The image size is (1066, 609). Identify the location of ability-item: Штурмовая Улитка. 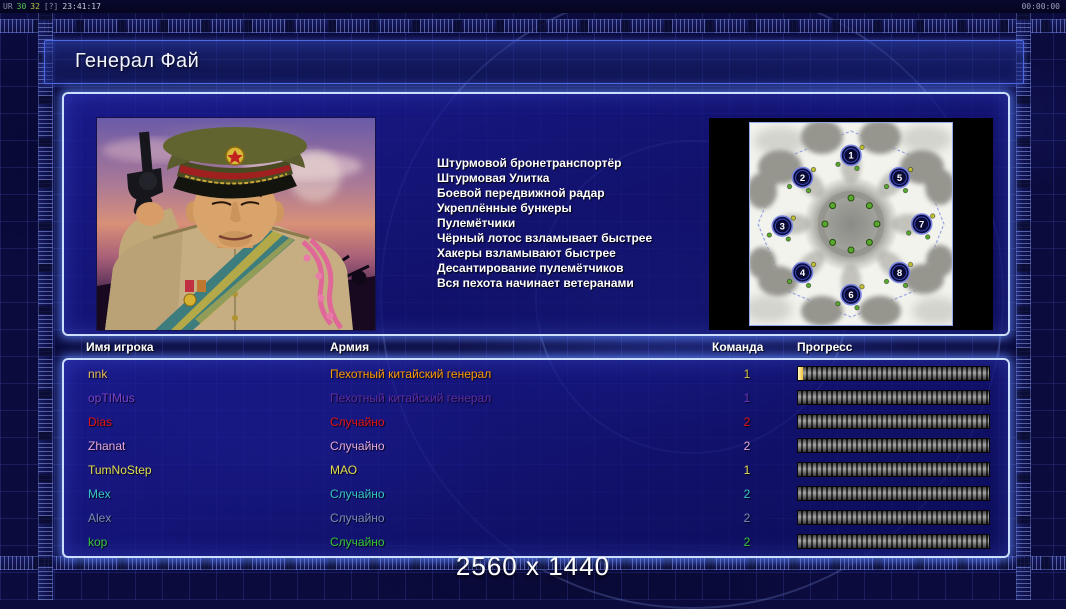
(493, 178).